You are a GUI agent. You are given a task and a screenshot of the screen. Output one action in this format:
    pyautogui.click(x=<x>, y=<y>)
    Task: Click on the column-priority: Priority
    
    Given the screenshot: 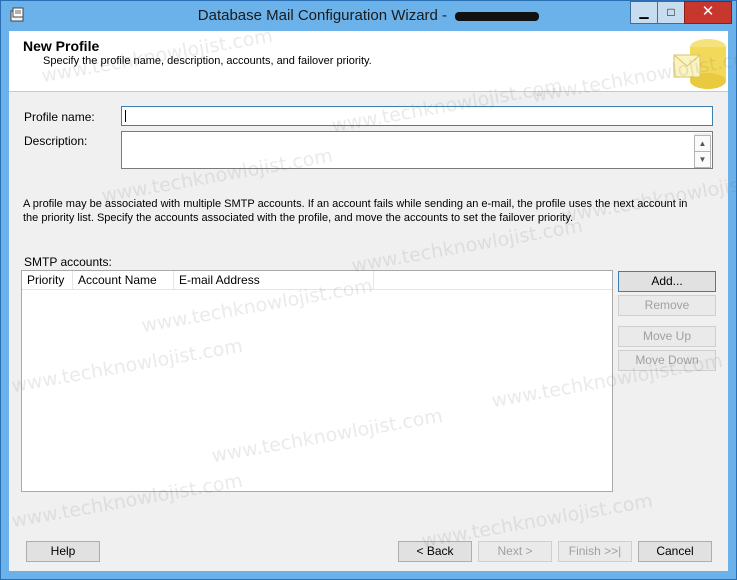 What is the action you would take?
    pyautogui.click(x=47, y=280)
    